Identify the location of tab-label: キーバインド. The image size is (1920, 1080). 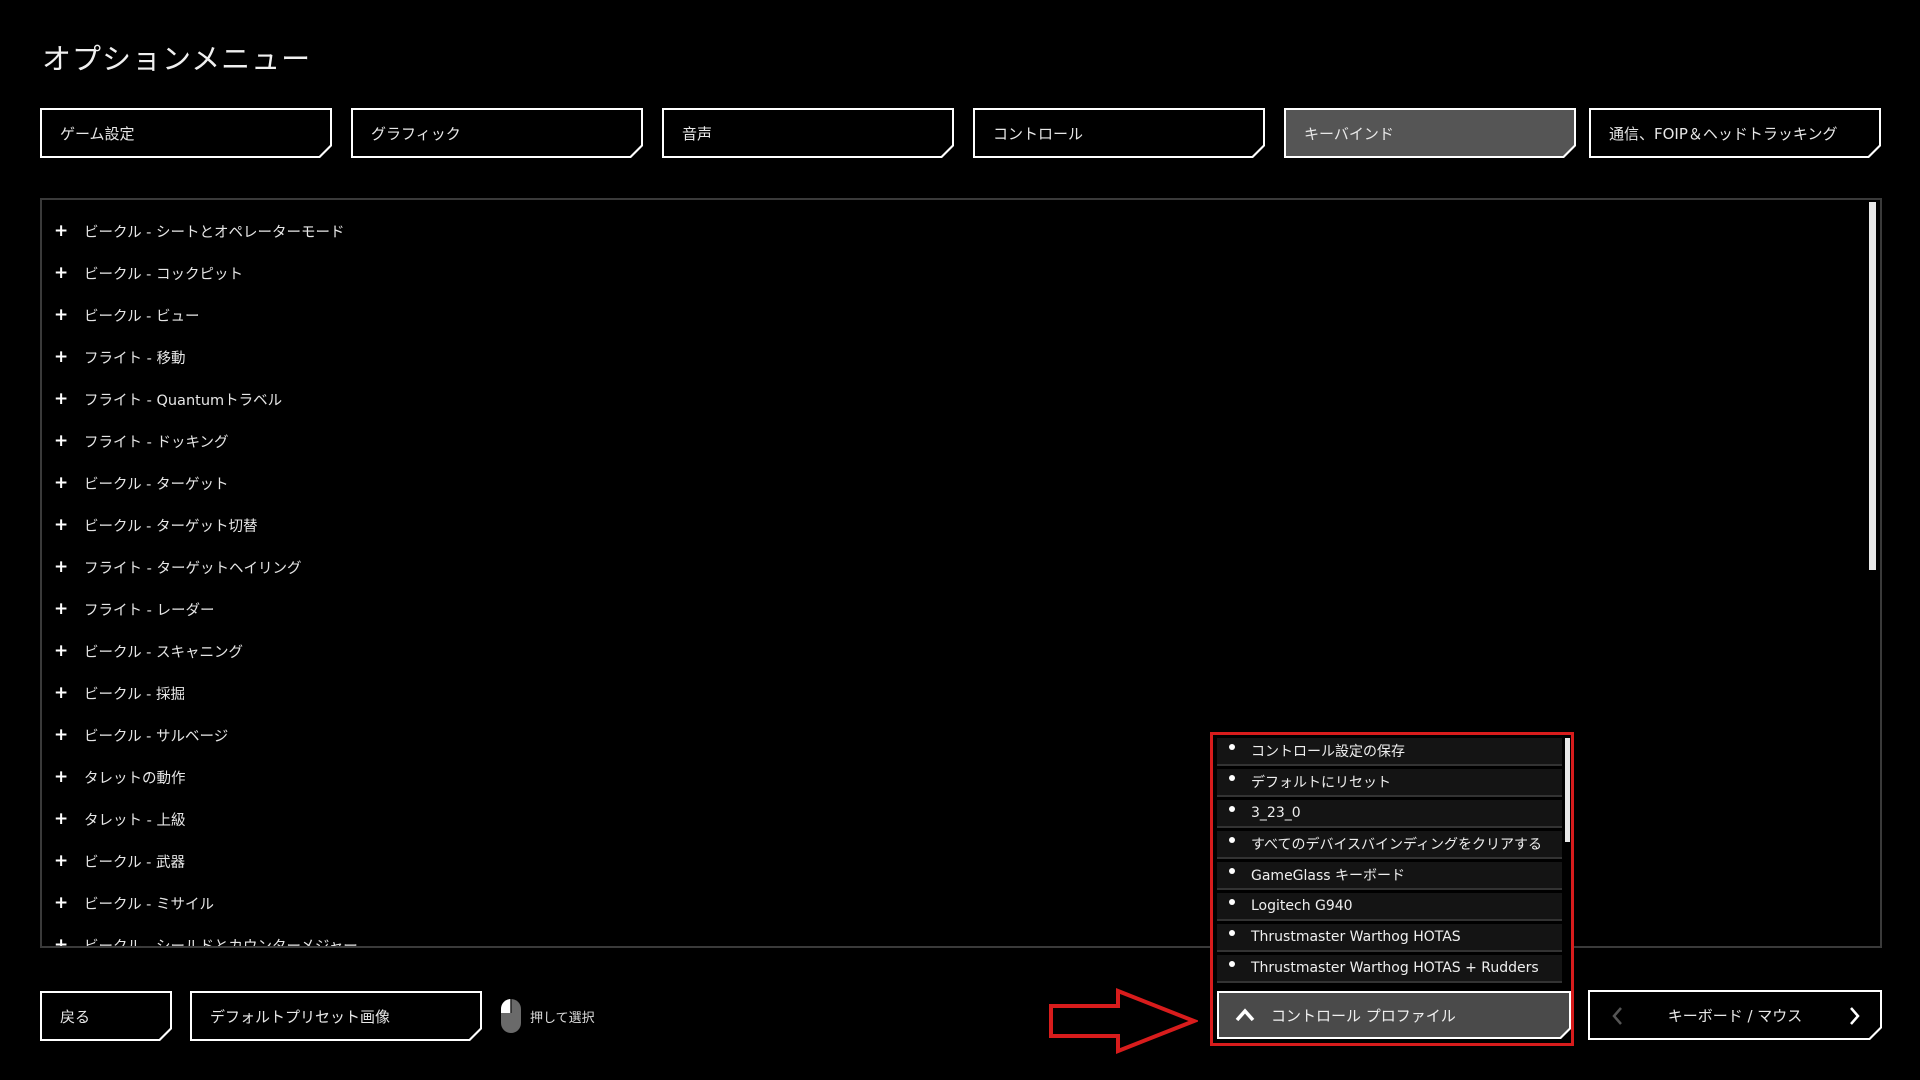
(1430, 133).